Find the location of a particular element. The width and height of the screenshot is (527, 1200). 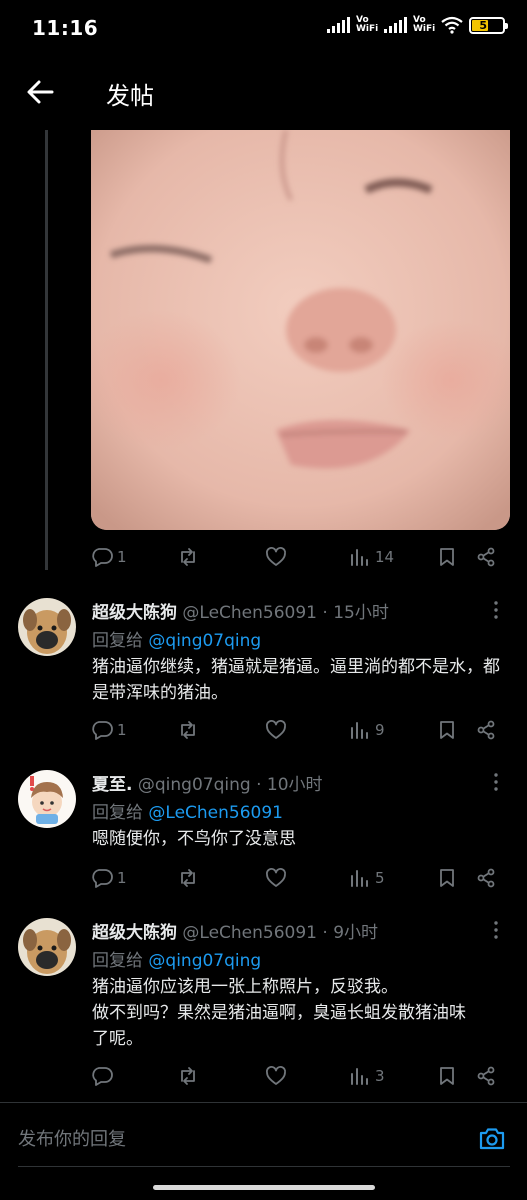

views-button: 9 is located at coordinates (367, 730).